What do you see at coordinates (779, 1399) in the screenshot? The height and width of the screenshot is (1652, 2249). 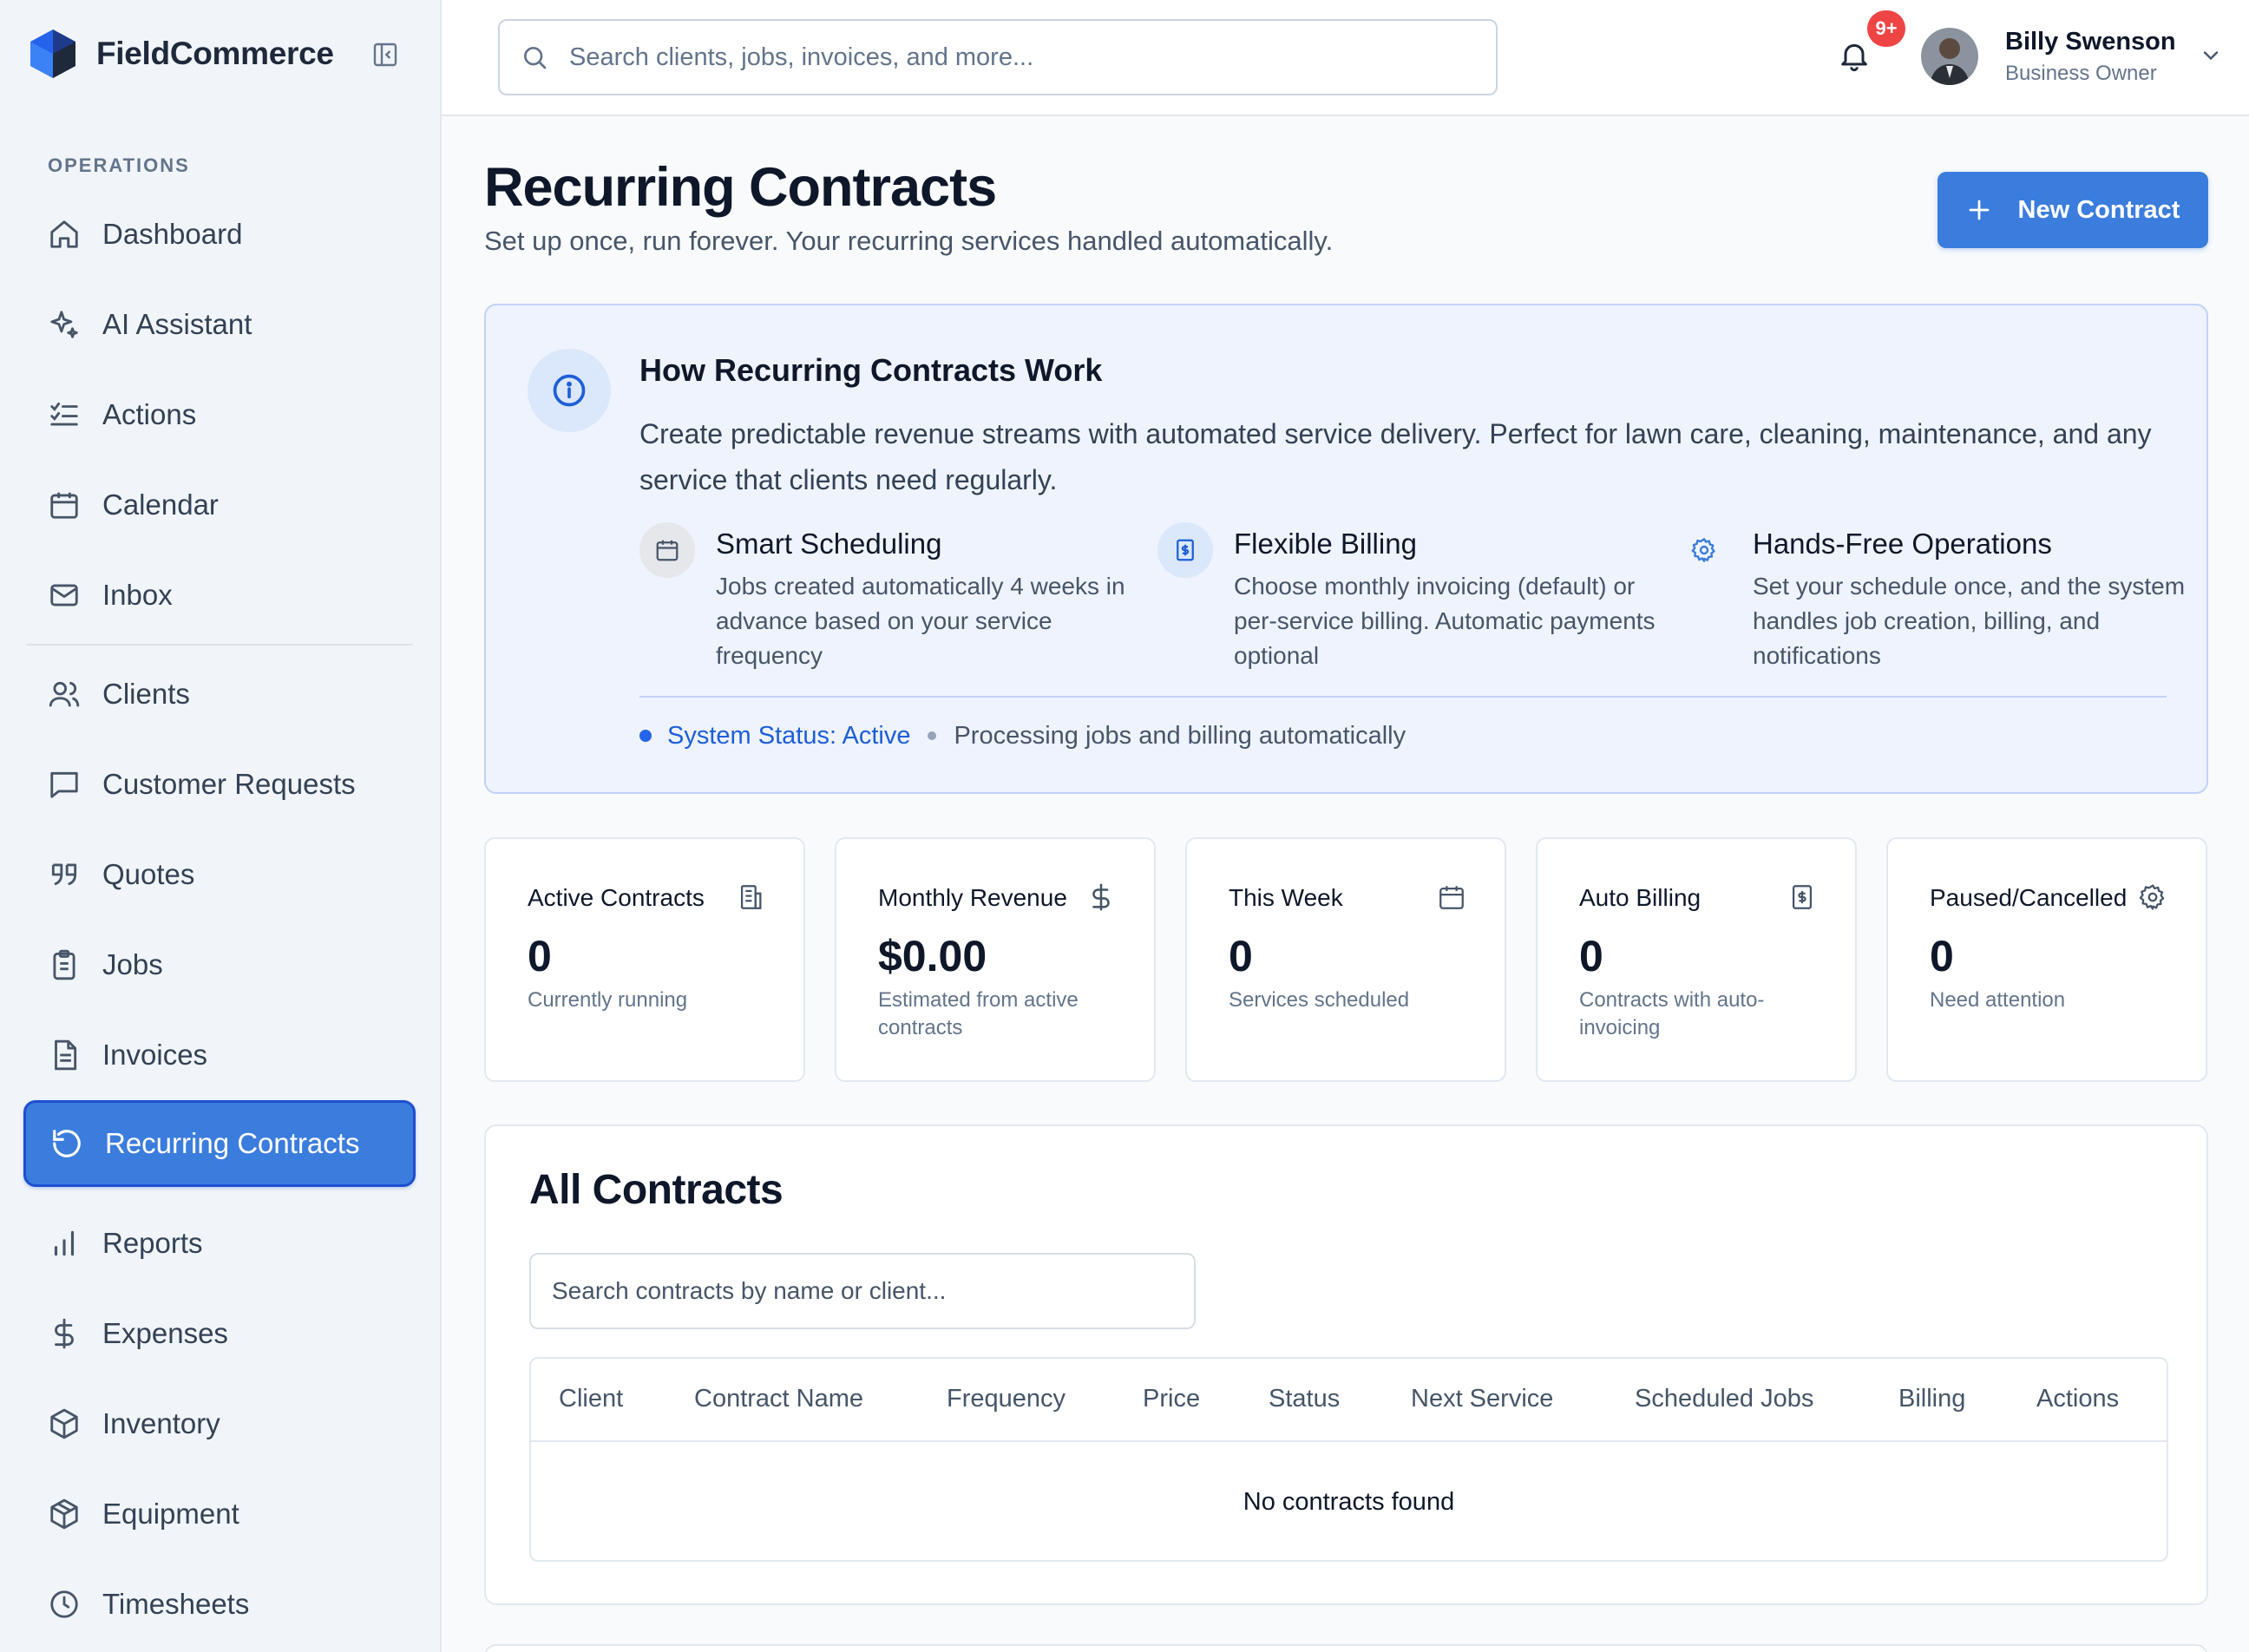 I see `column-header-contract-name: Contract Name` at bounding box center [779, 1399].